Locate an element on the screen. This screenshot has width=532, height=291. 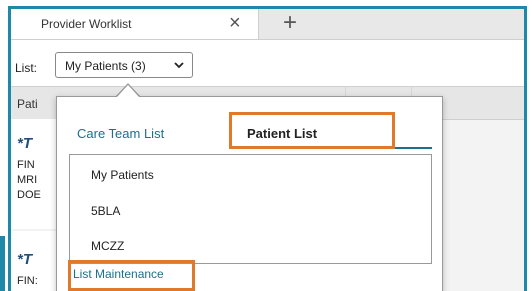
tab-care-team-list: Care Team List is located at coordinates (120, 133).